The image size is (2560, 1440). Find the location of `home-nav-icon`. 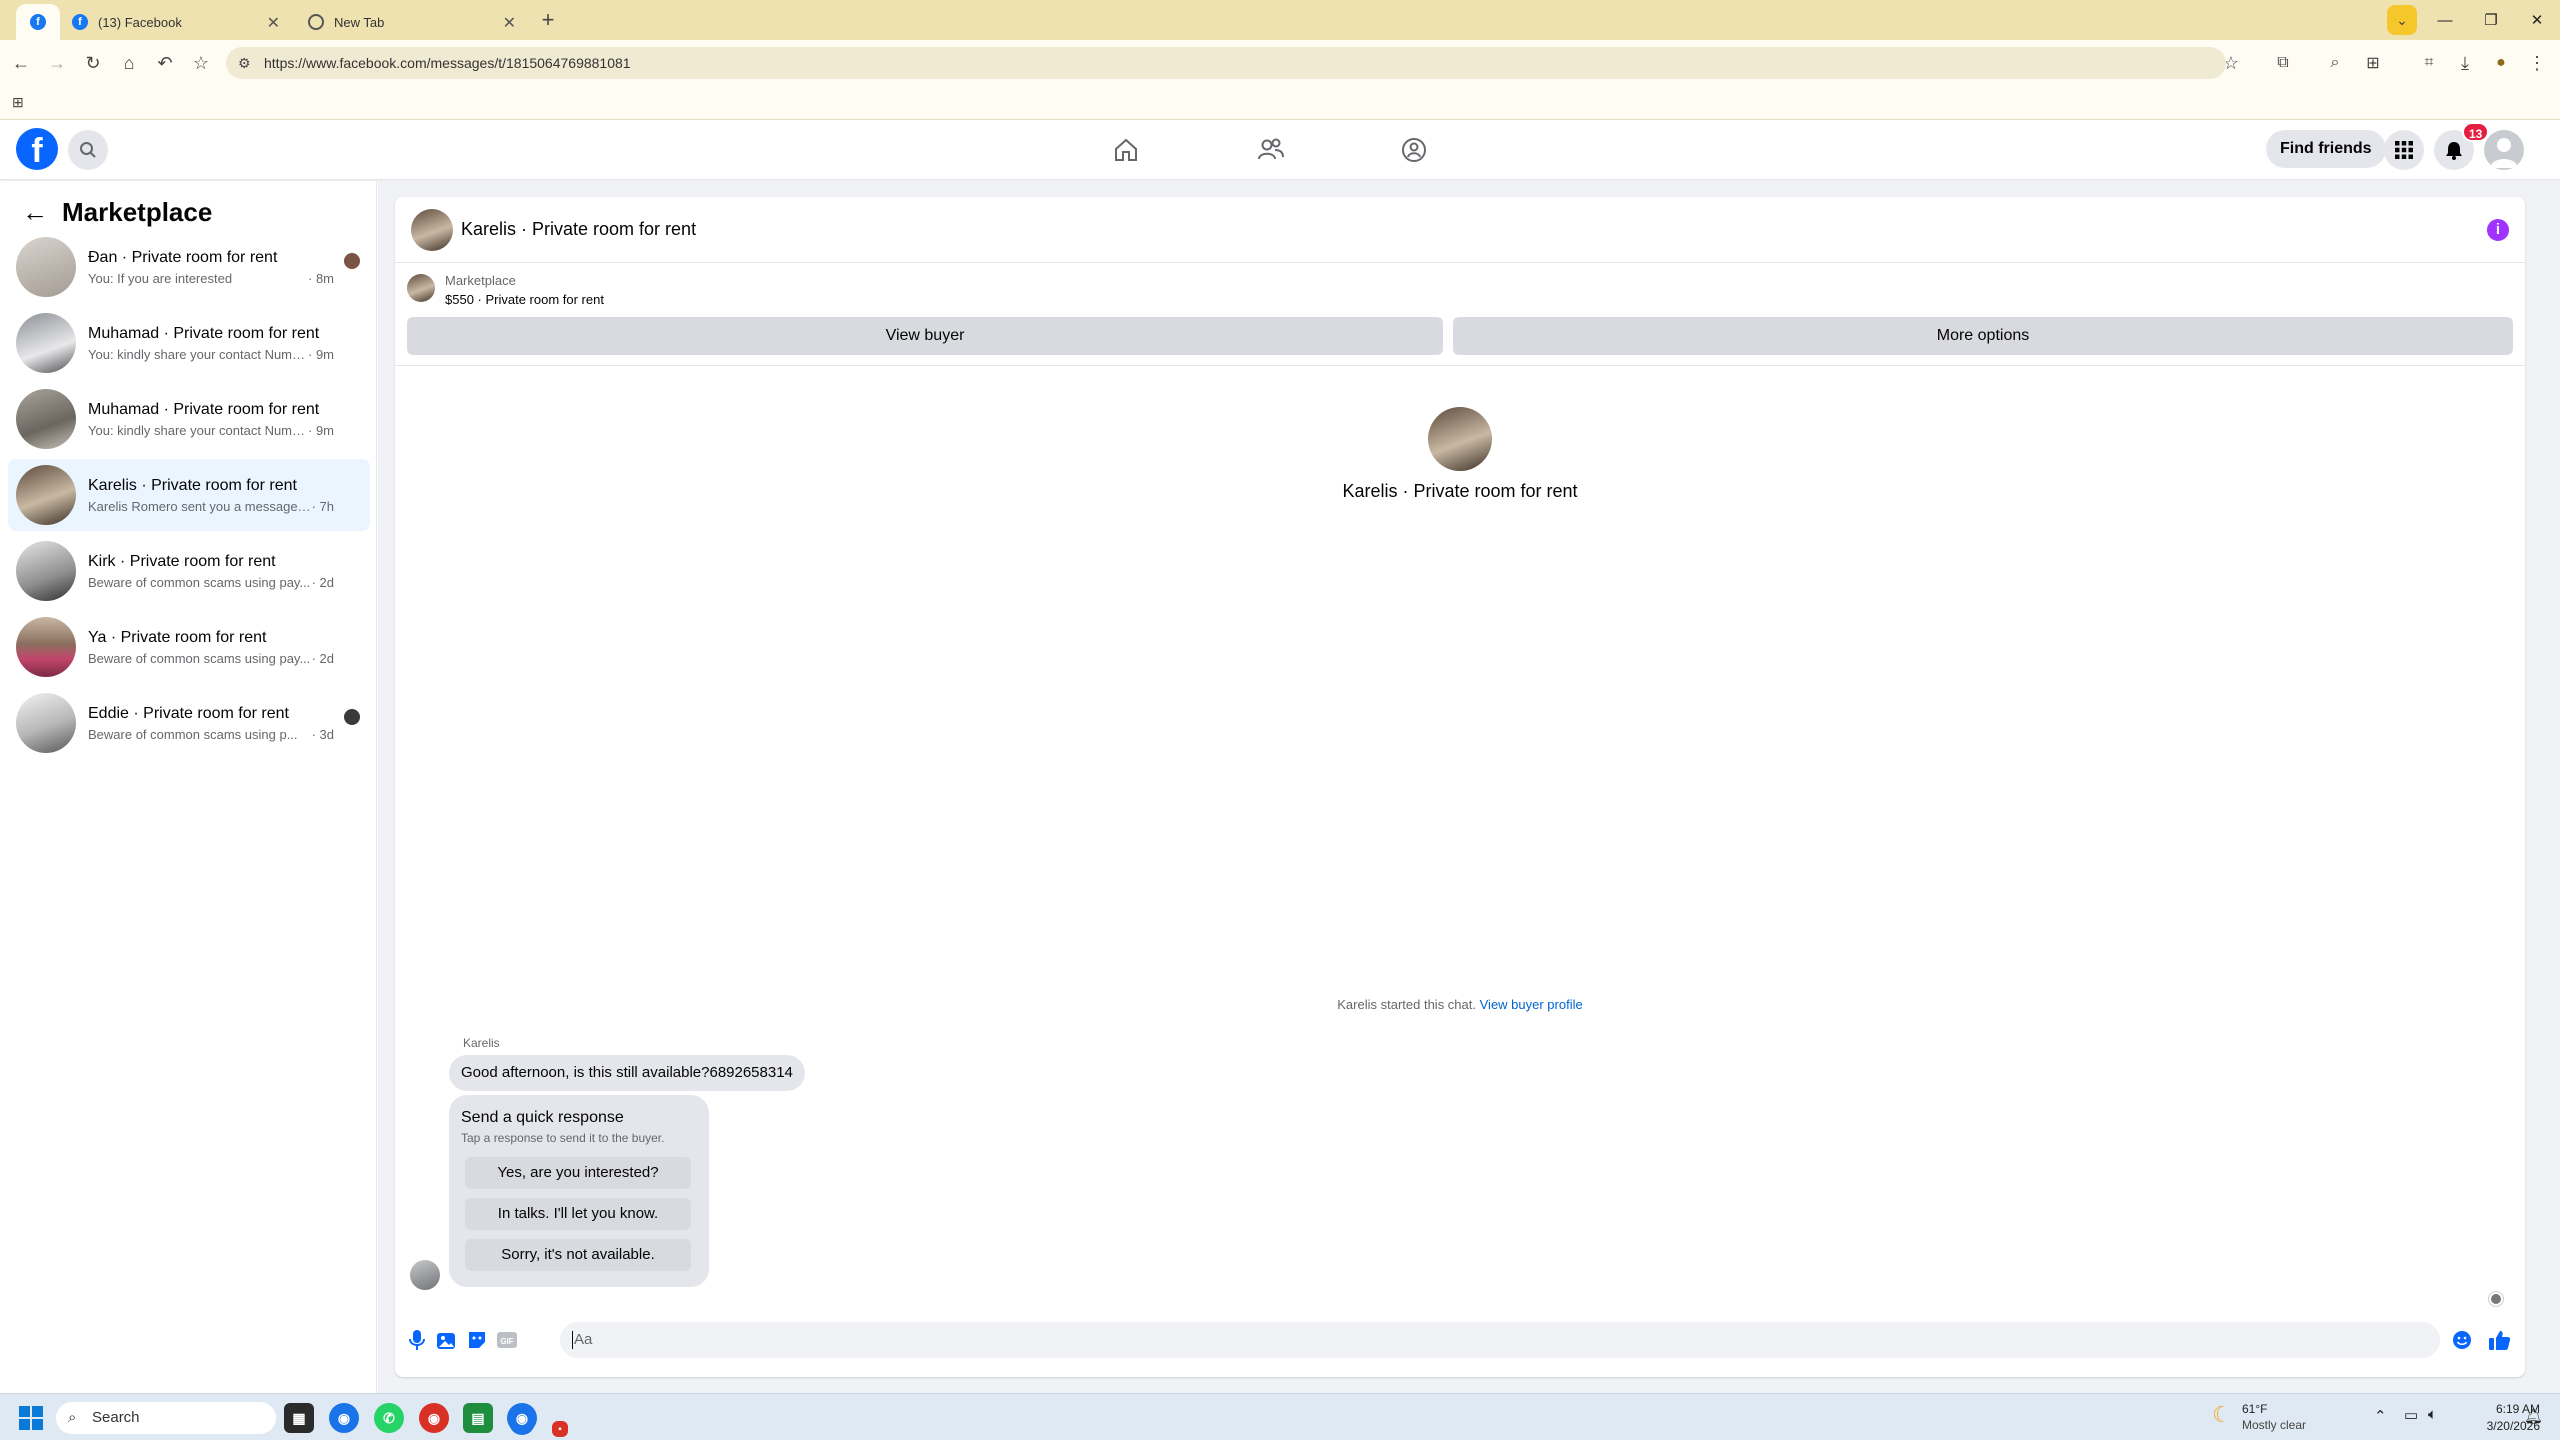

home-nav-icon is located at coordinates (1126, 150).